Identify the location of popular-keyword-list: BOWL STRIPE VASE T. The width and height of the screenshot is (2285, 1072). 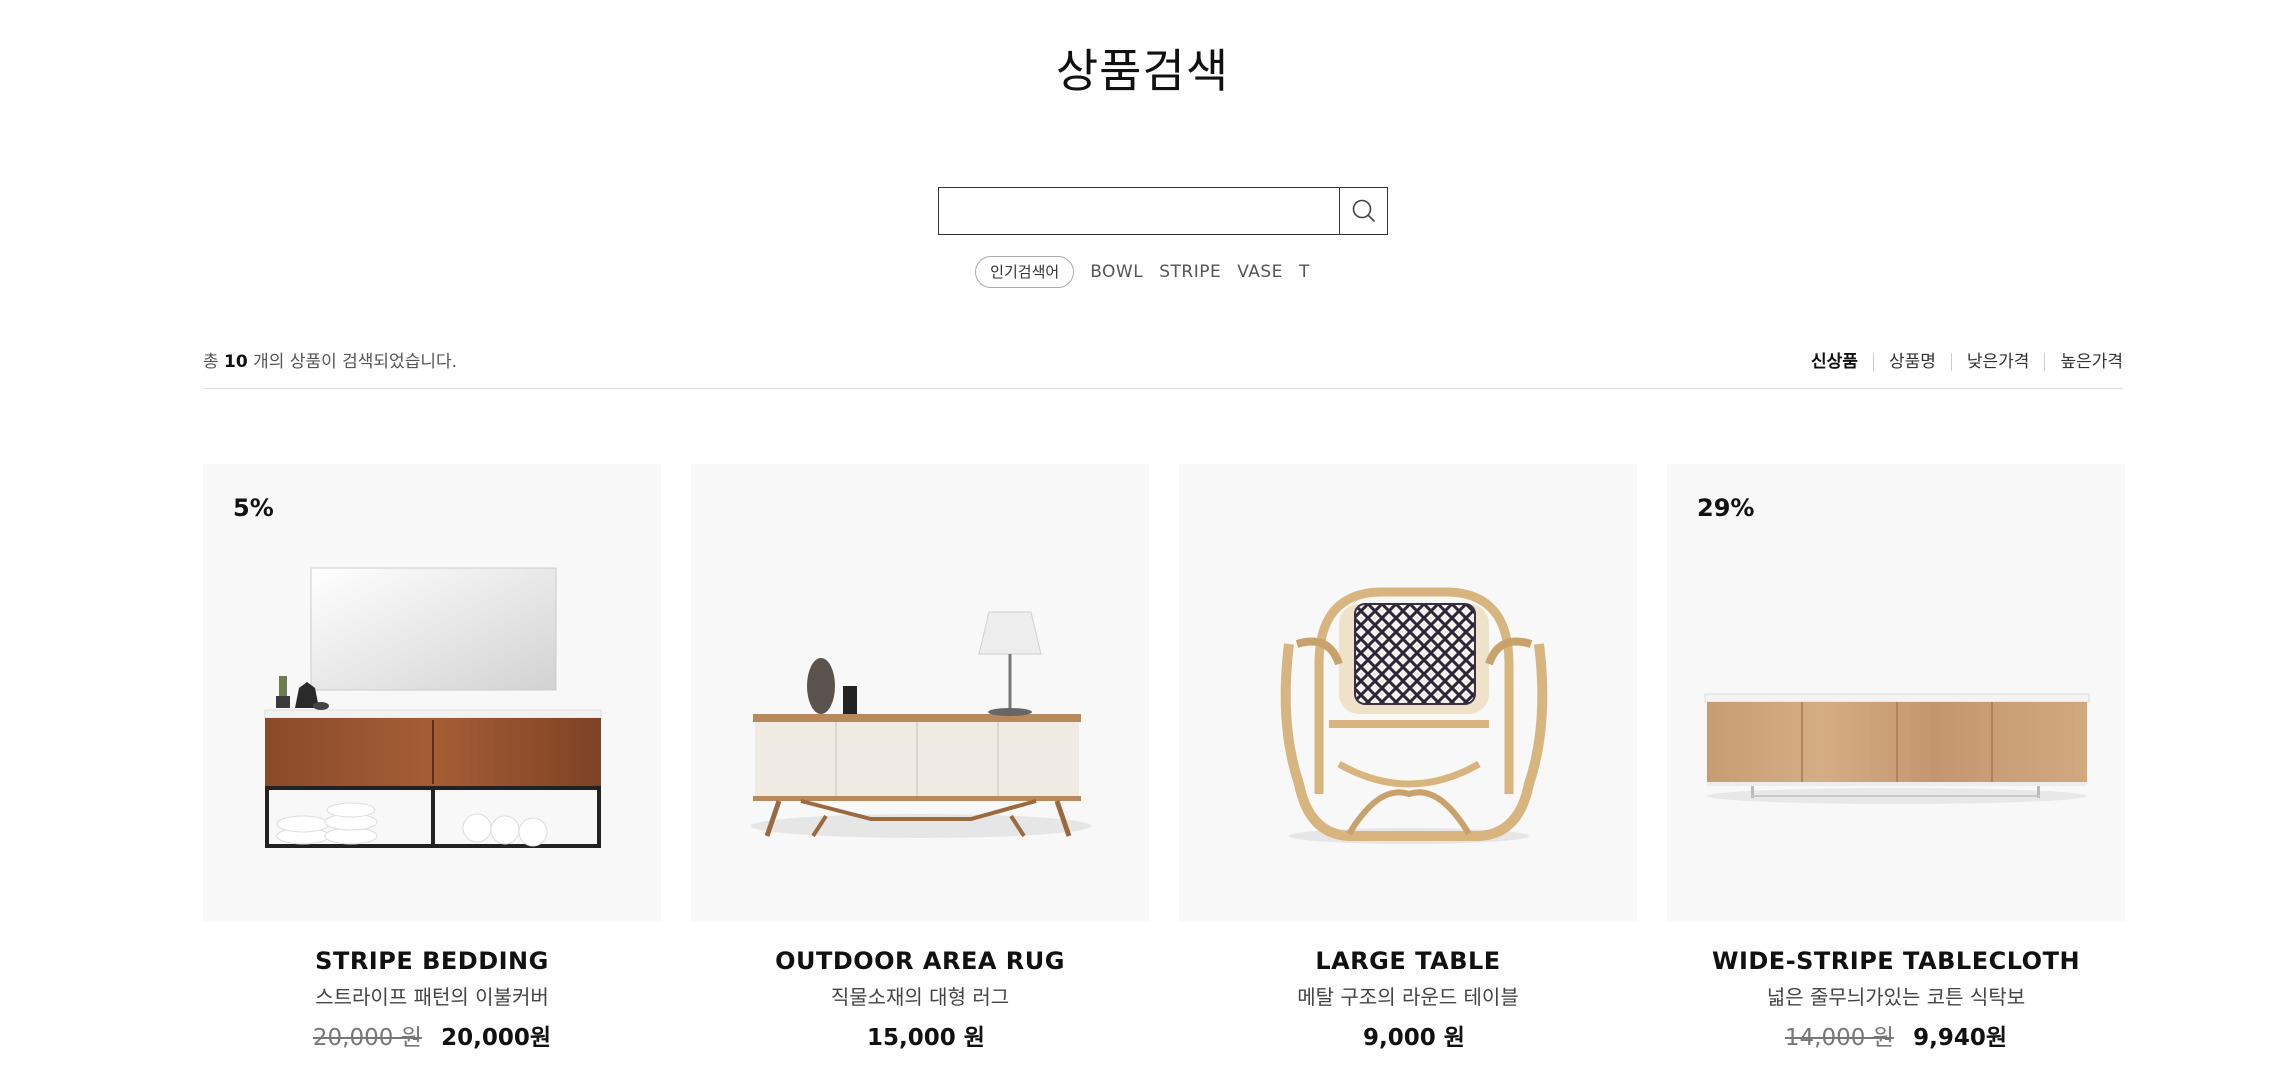
(1200, 272).